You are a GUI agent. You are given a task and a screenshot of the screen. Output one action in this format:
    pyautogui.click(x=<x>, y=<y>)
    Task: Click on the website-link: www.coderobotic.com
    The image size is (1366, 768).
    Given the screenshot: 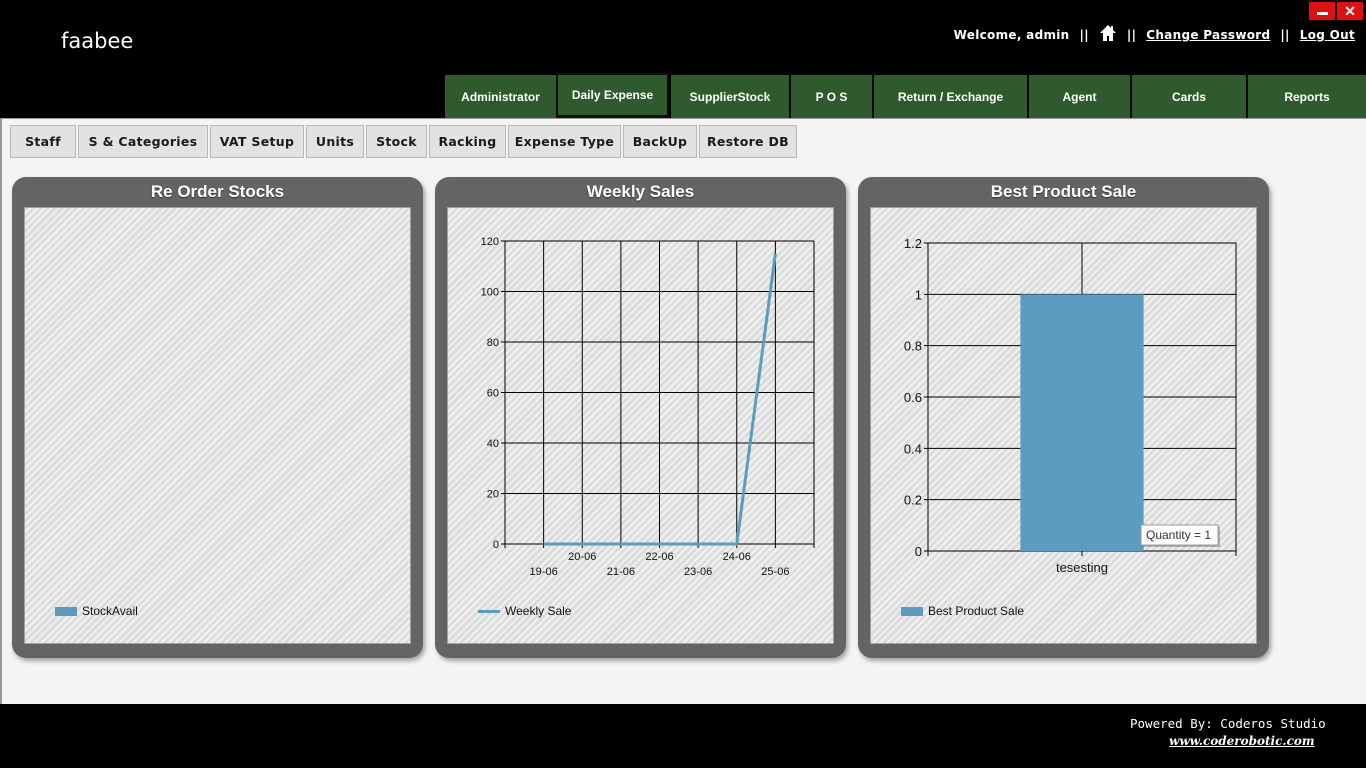 What is the action you would take?
    pyautogui.click(x=1242, y=741)
    